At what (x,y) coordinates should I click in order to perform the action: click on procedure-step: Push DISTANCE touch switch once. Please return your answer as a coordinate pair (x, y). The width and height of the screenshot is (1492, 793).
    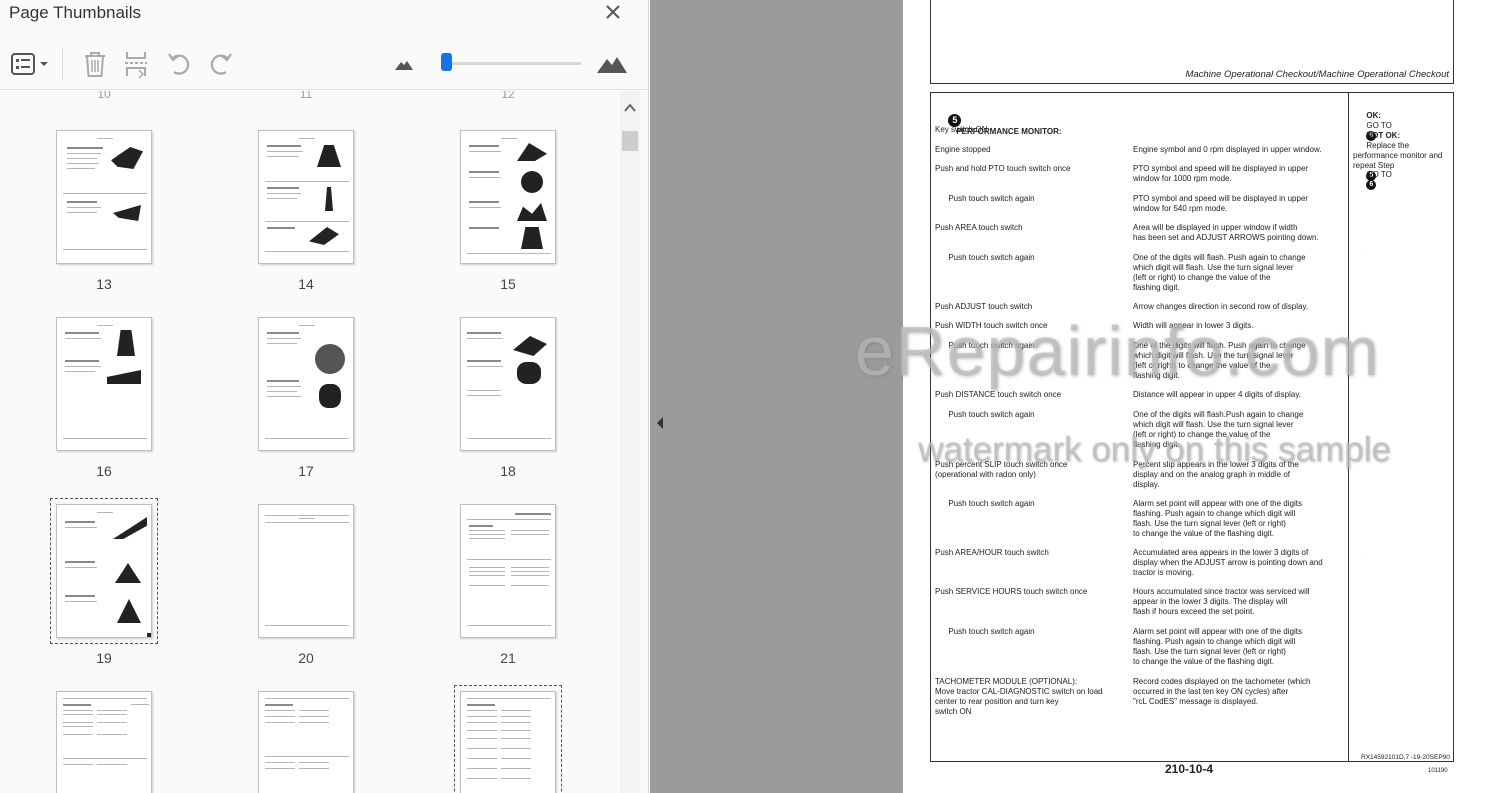
    Looking at the image, I should click on (998, 394).